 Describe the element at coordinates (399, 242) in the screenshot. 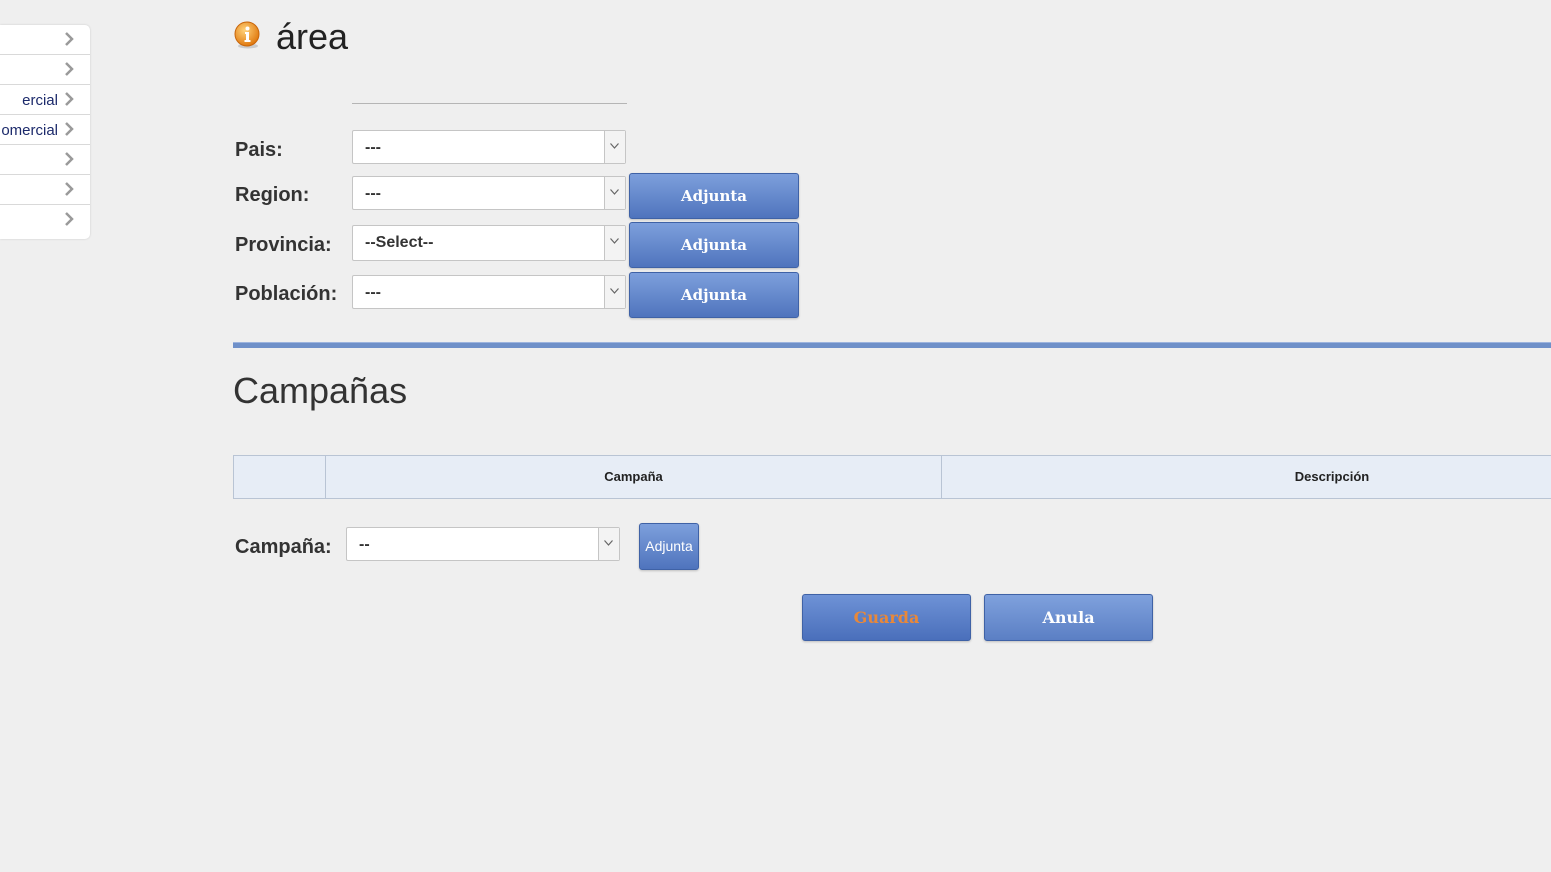

I see `provincia-select-value: --Select--` at that location.